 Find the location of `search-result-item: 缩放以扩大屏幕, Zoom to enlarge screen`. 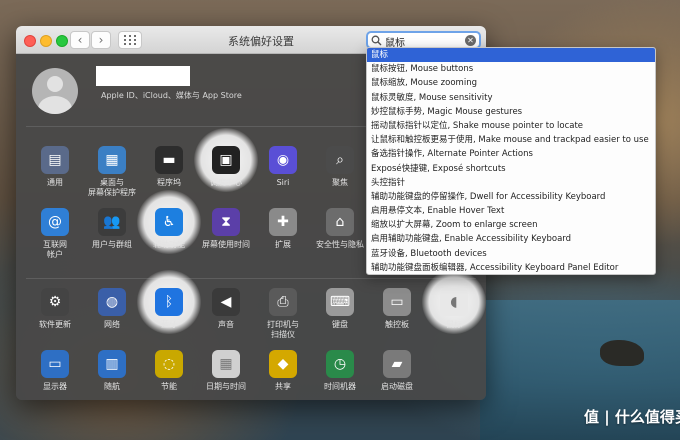

search-result-item: 缩放以扩大屏幕, Zoom to enlarge screen is located at coordinates (511, 225).